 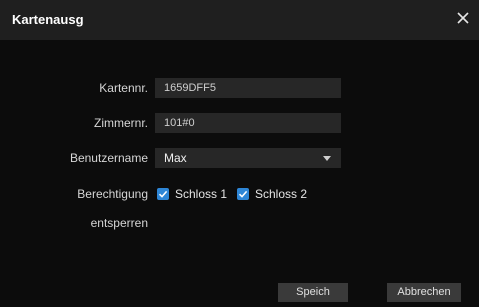 I want to click on close-icon, so click(x=463, y=18).